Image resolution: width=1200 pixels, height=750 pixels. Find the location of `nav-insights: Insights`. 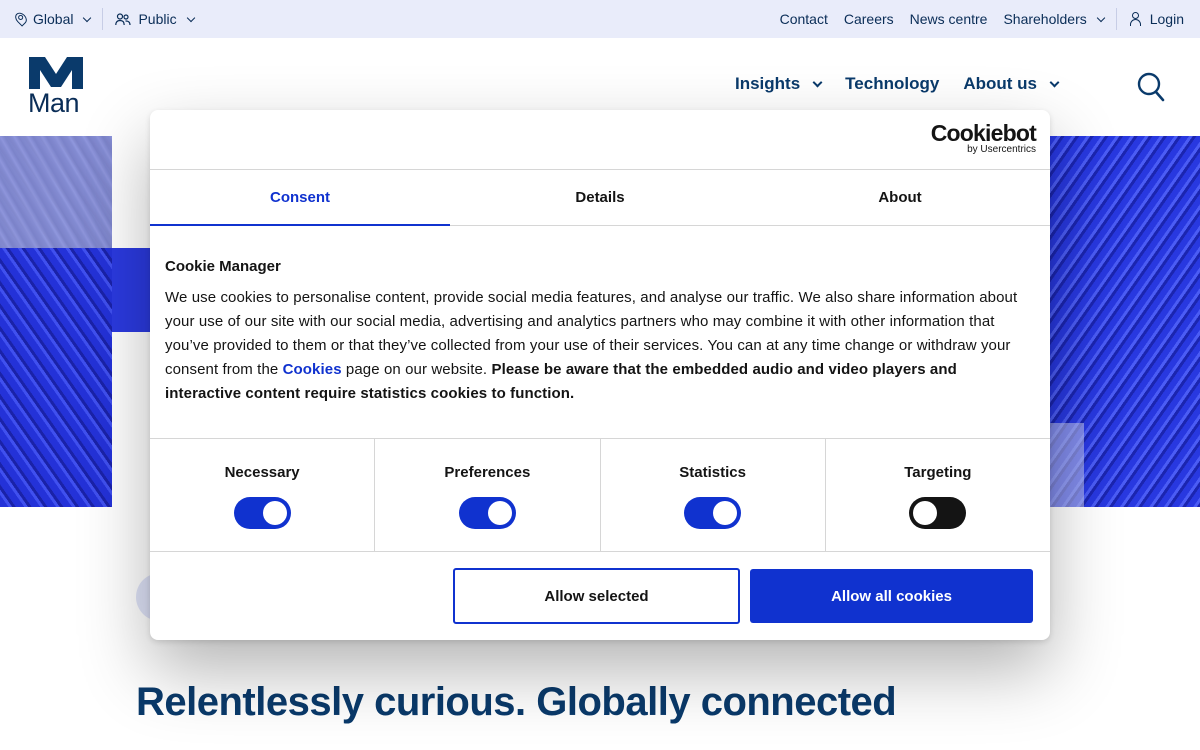

nav-insights: Insights is located at coordinates (779, 84).